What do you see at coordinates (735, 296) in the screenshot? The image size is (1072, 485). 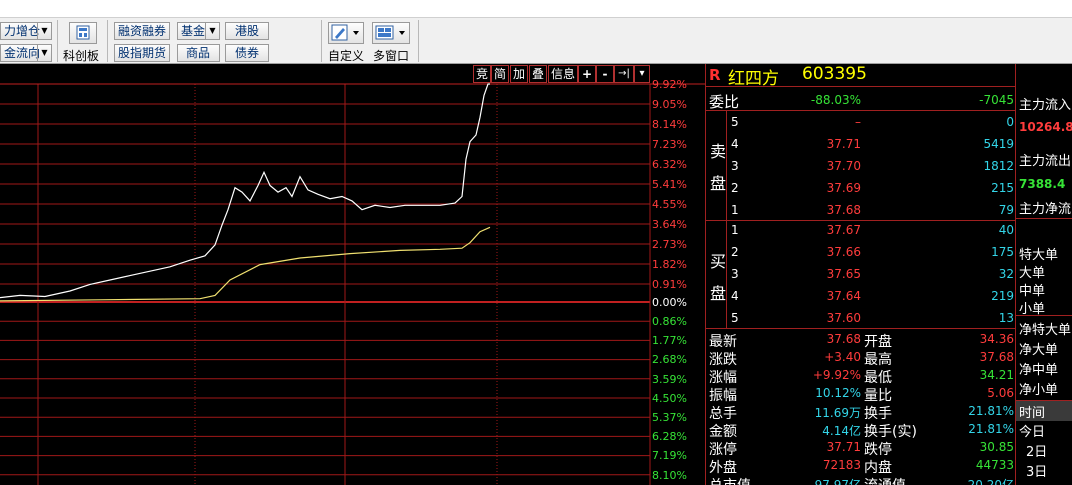 I see `buy-level: 4` at bounding box center [735, 296].